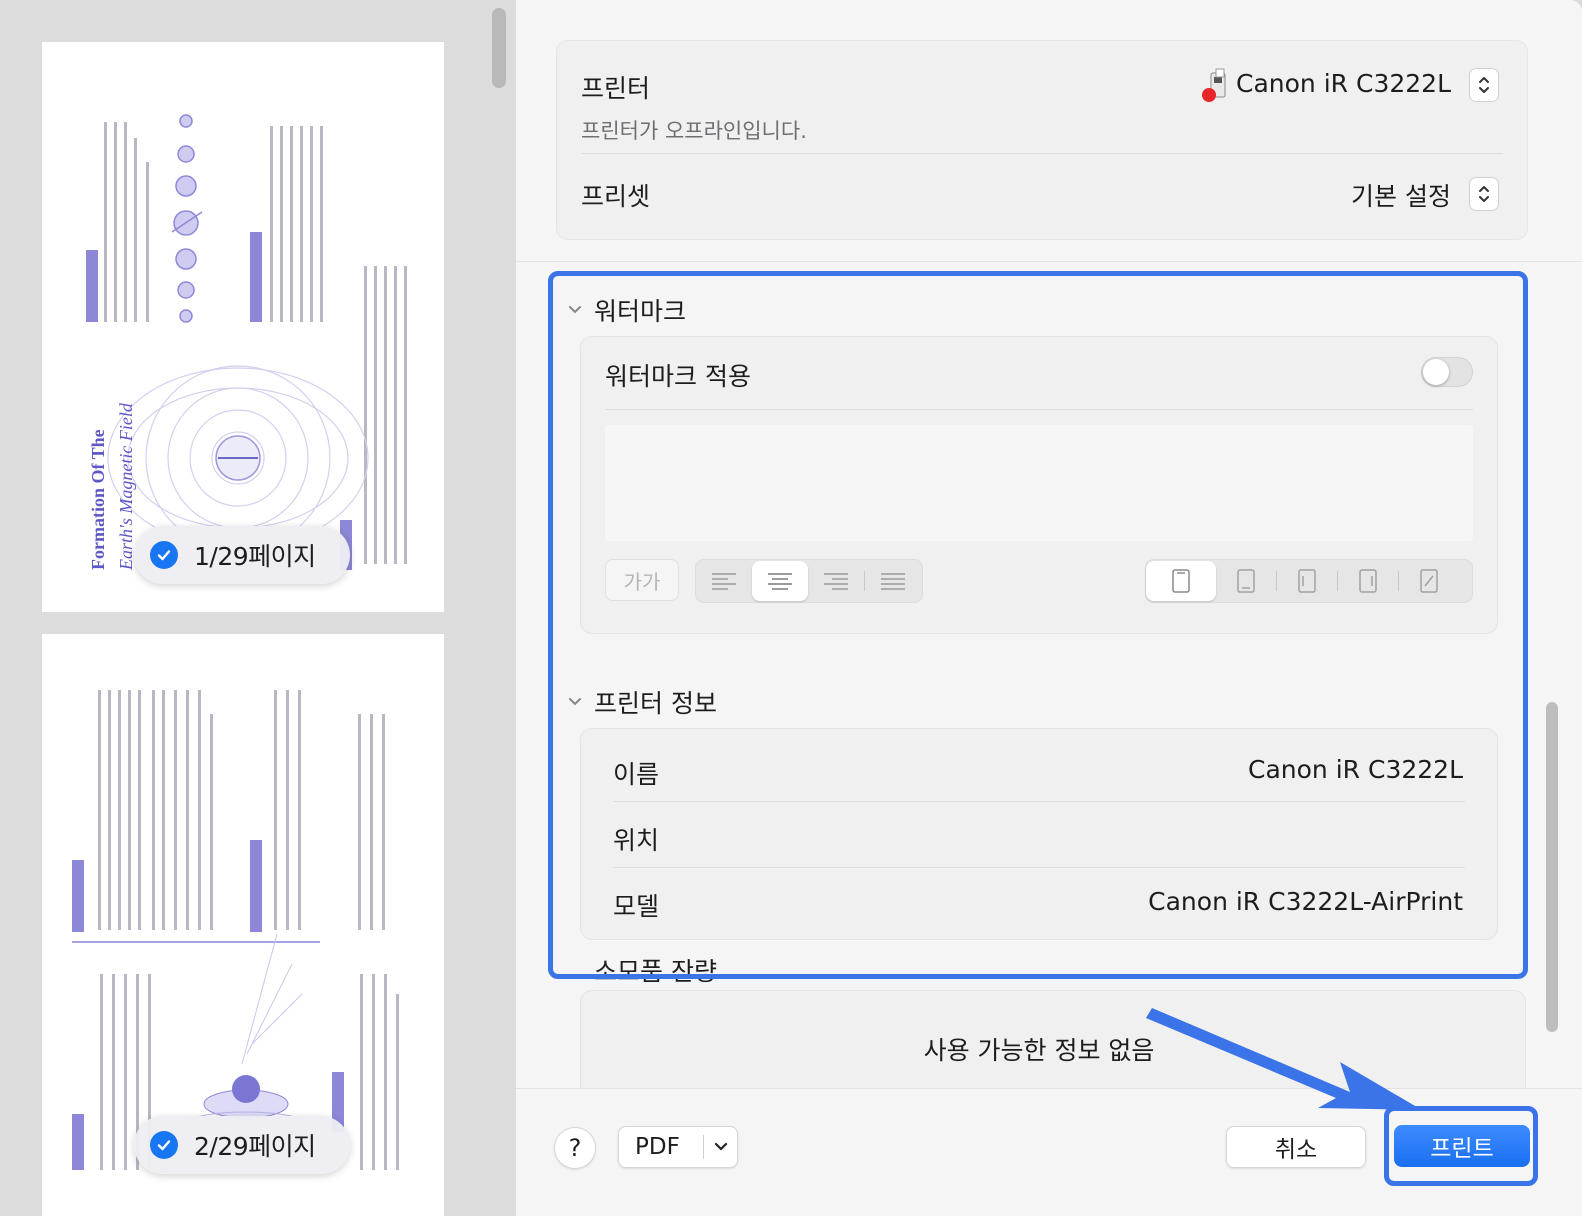 The image size is (1582, 1216). What do you see at coordinates (616, 88) in the screenshot?
I see `printer-label: 프린터` at bounding box center [616, 88].